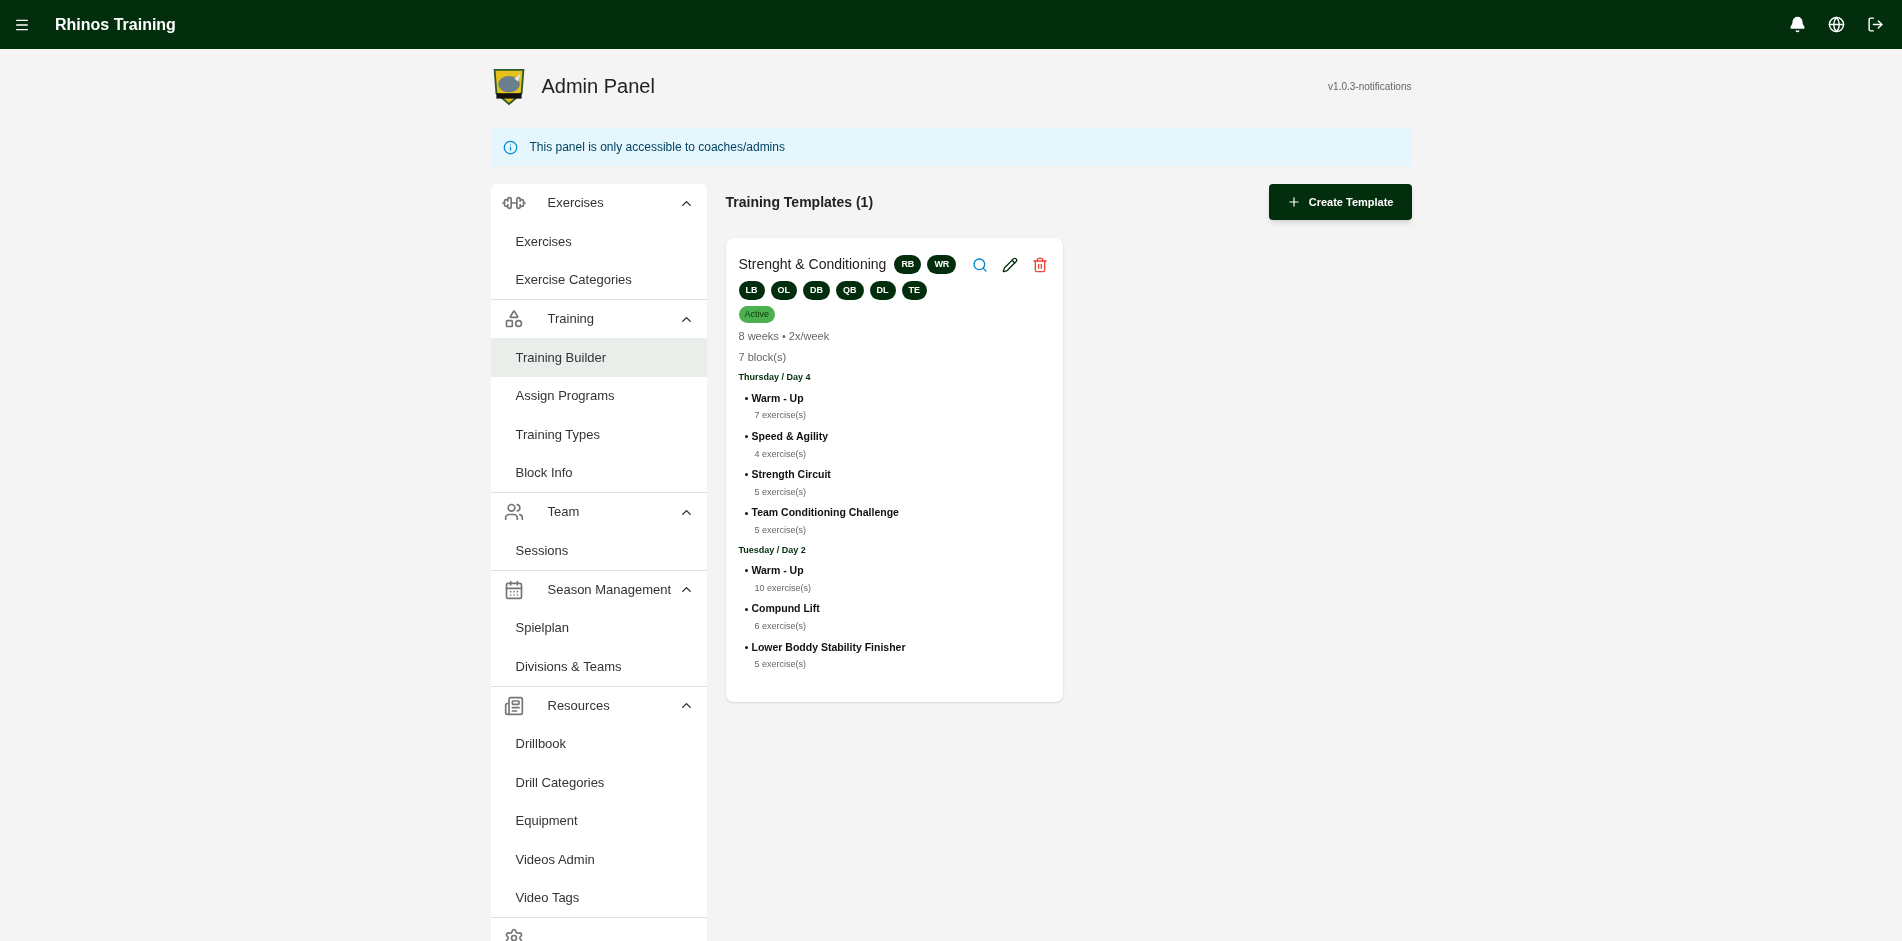 The width and height of the screenshot is (1902, 941). I want to click on language-button, so click(1836, 24).